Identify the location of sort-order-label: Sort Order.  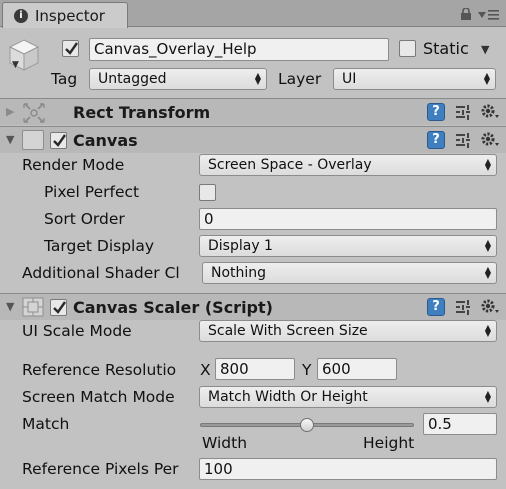
(84, 219).